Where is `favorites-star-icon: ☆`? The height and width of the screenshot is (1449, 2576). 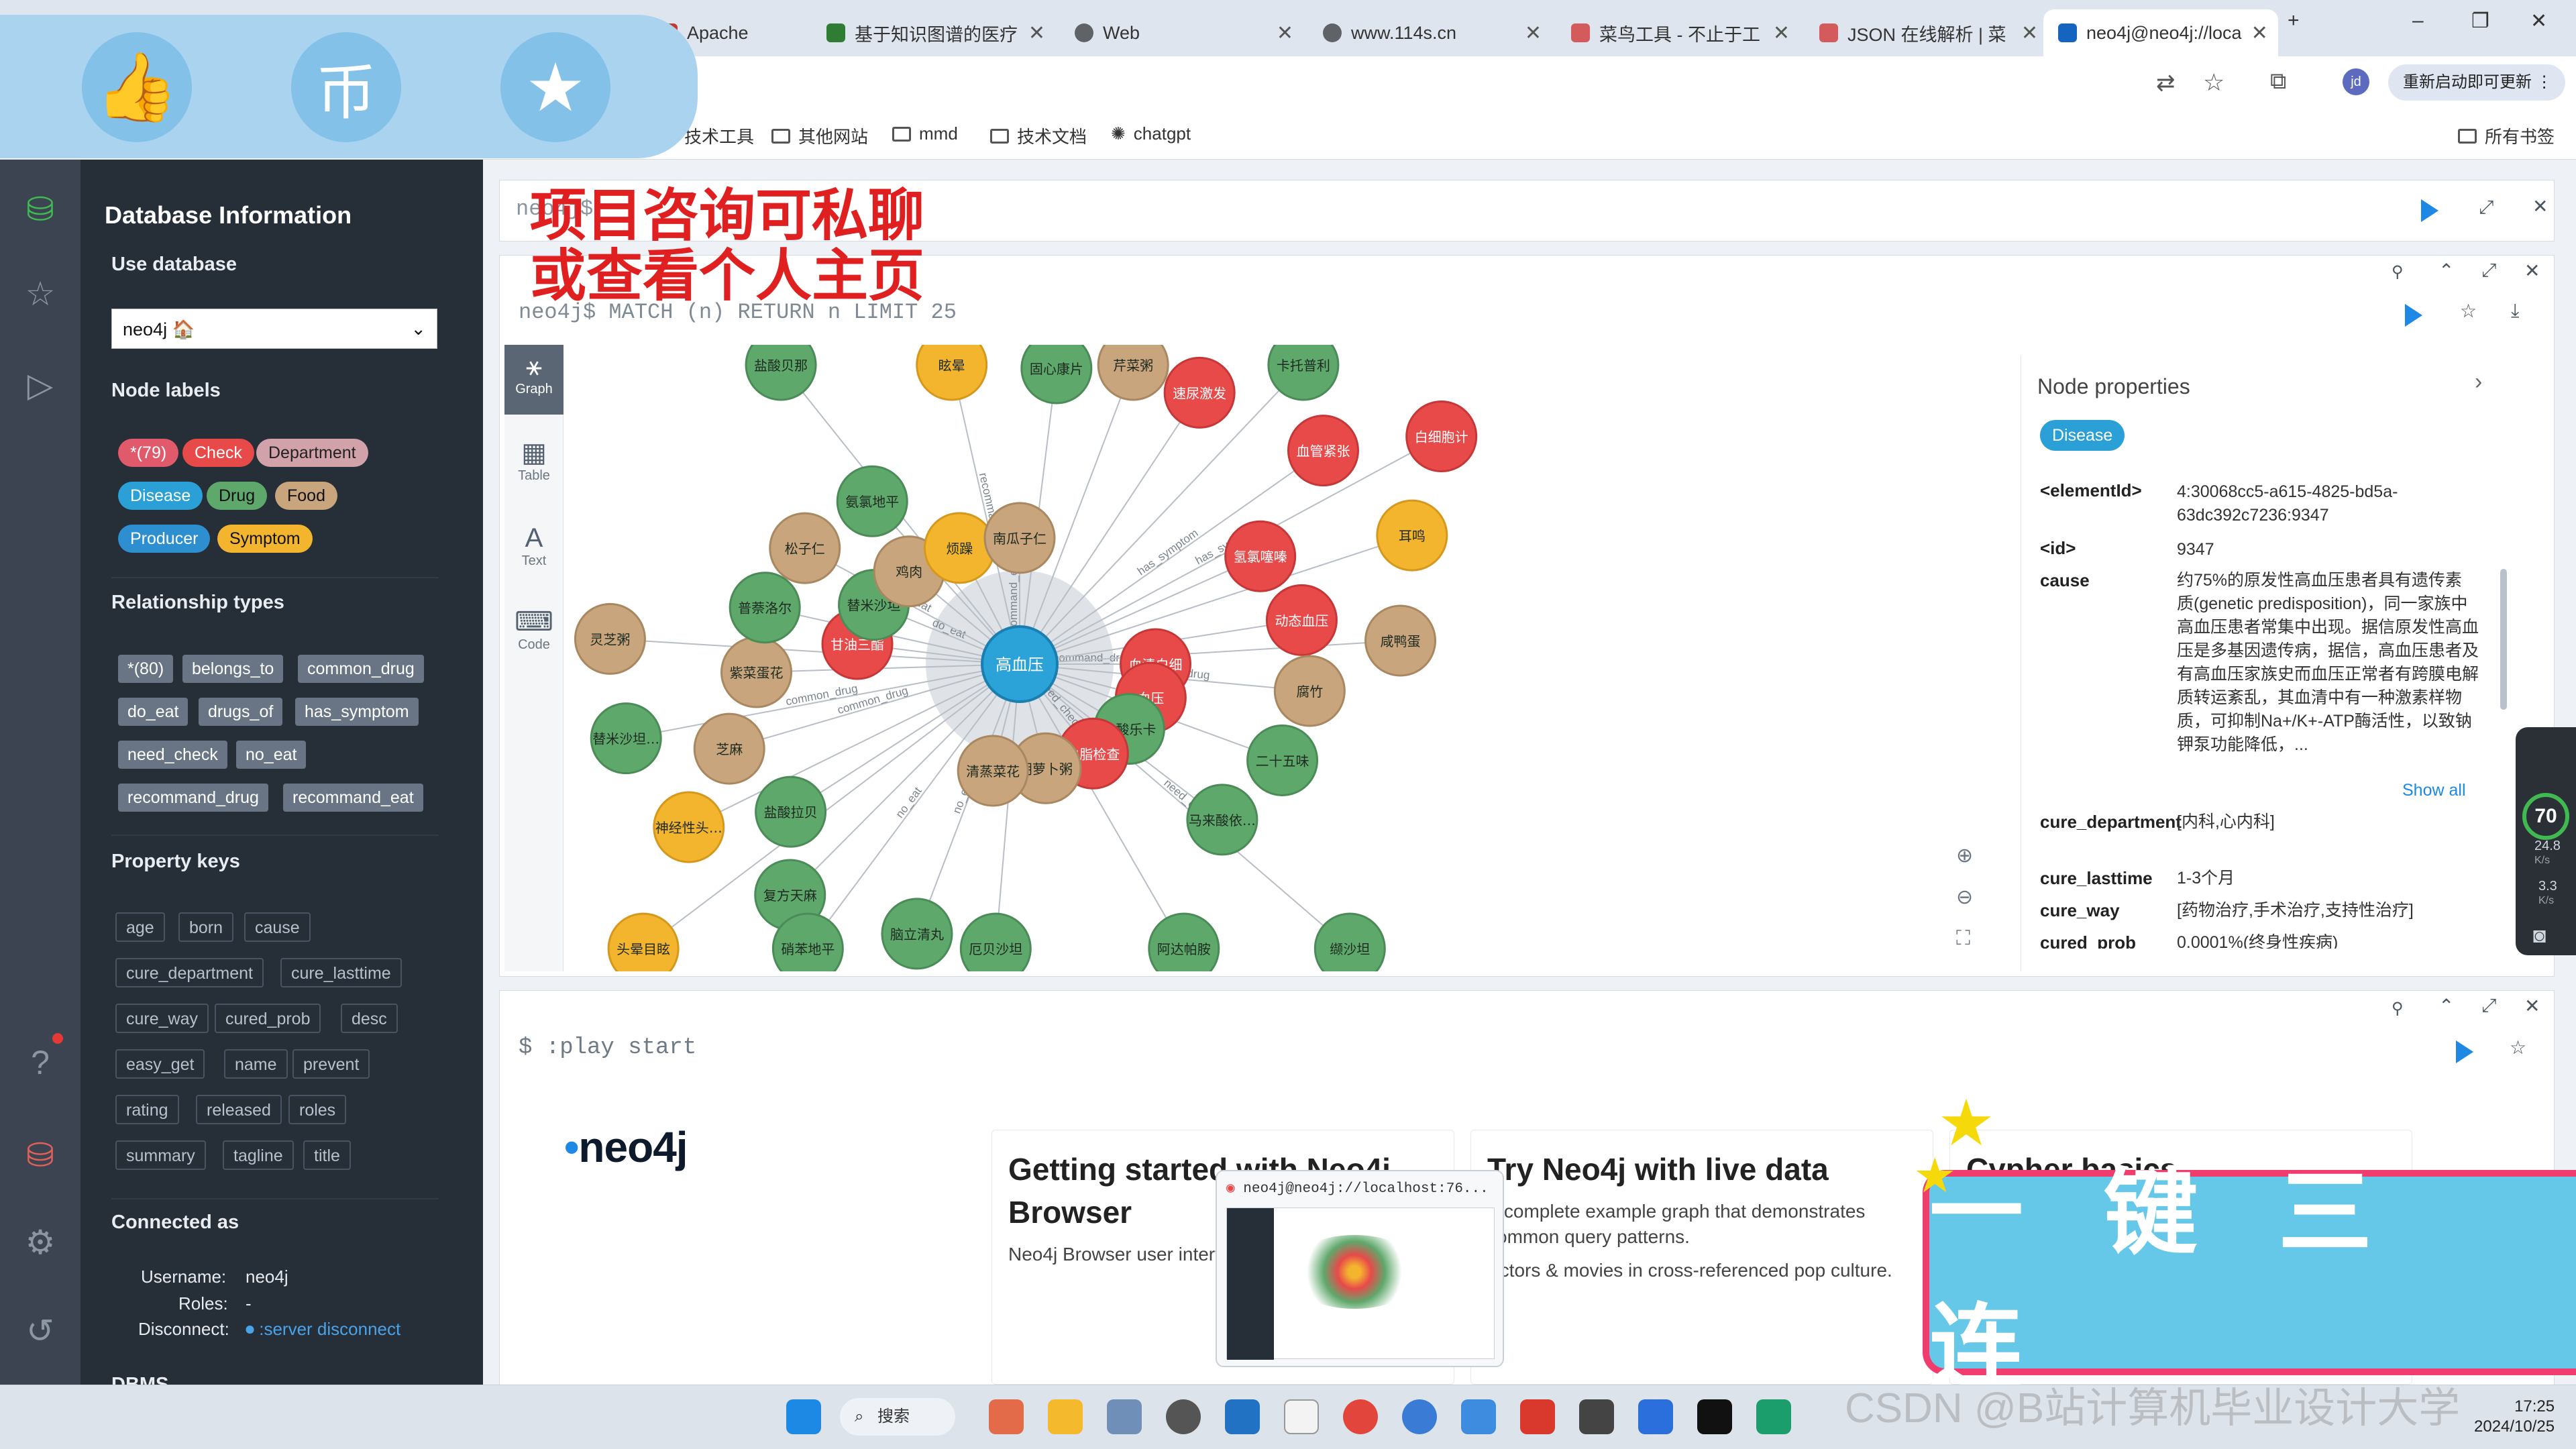
favorites-star-icon: ☆ is located at coordinates (40, 294).